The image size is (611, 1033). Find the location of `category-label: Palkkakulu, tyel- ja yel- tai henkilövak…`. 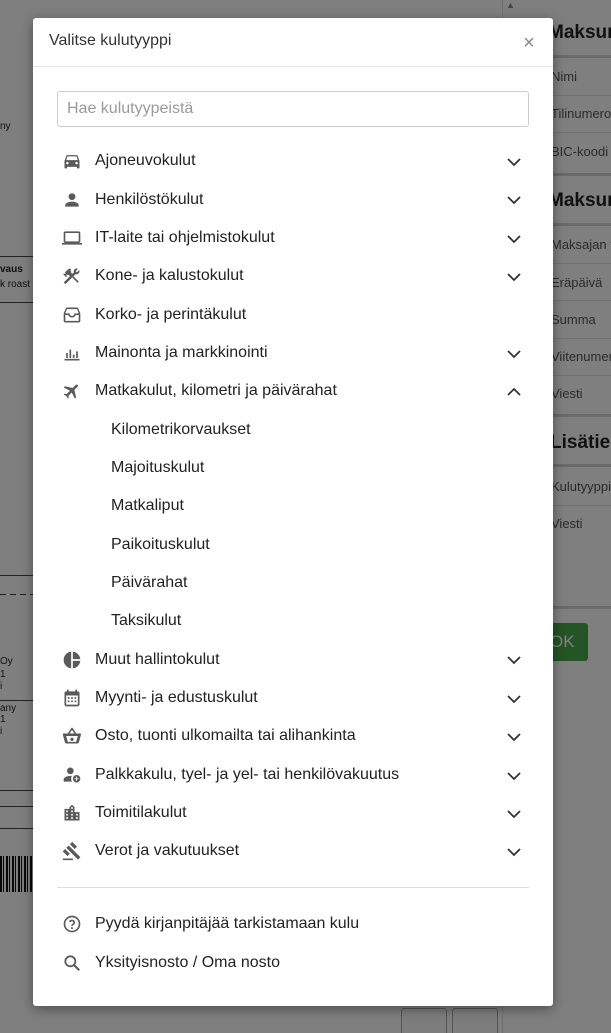

category-label: Palkkakulu, tyel- ja yel- tai henkilövak… is located at coordinates (247, 774).